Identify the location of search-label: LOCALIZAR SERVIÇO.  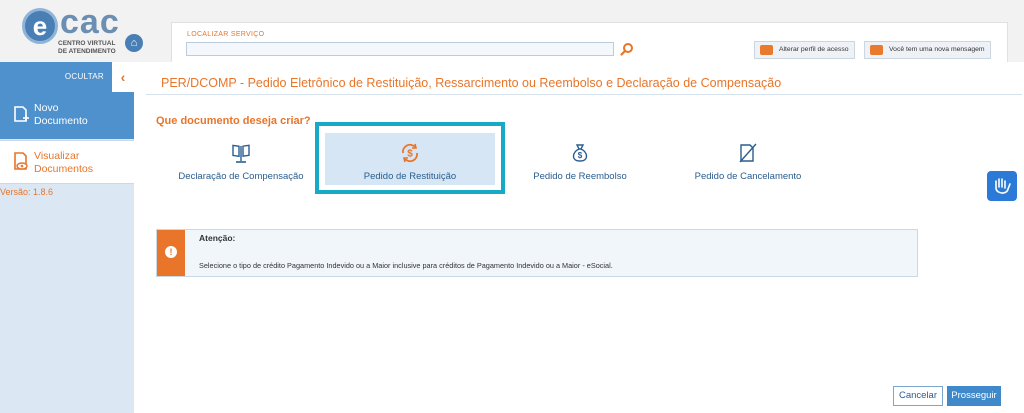
(226, 34).